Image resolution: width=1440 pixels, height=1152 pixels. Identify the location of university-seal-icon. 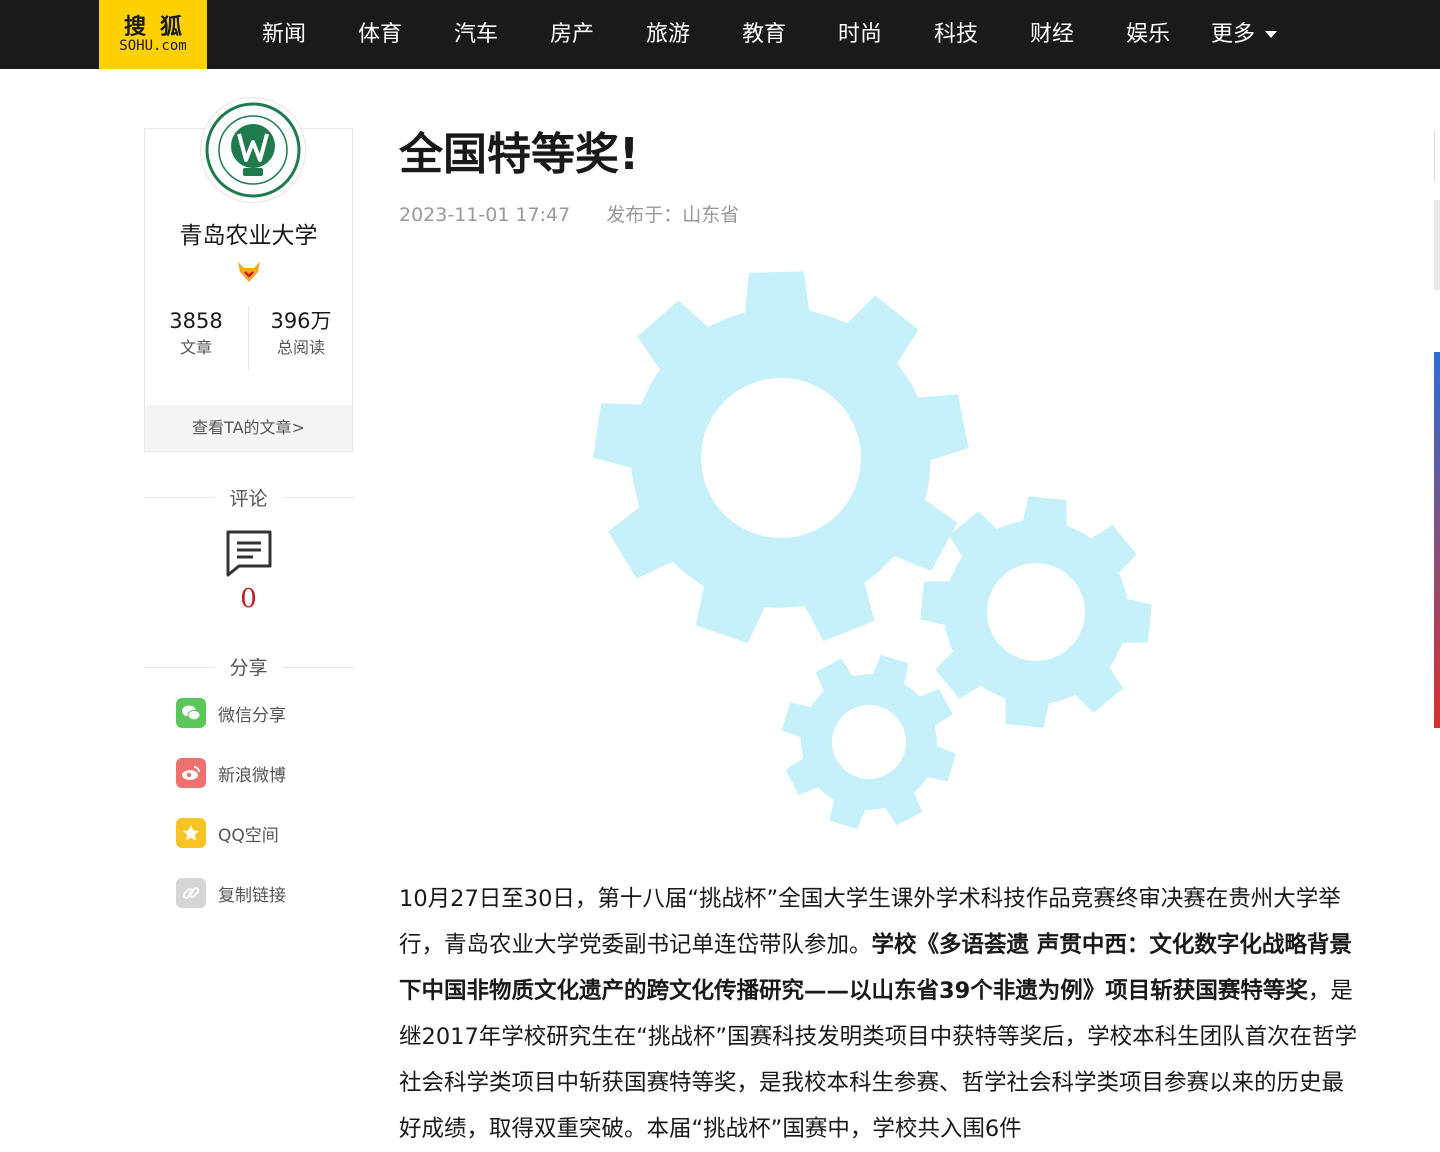
(253, 150).